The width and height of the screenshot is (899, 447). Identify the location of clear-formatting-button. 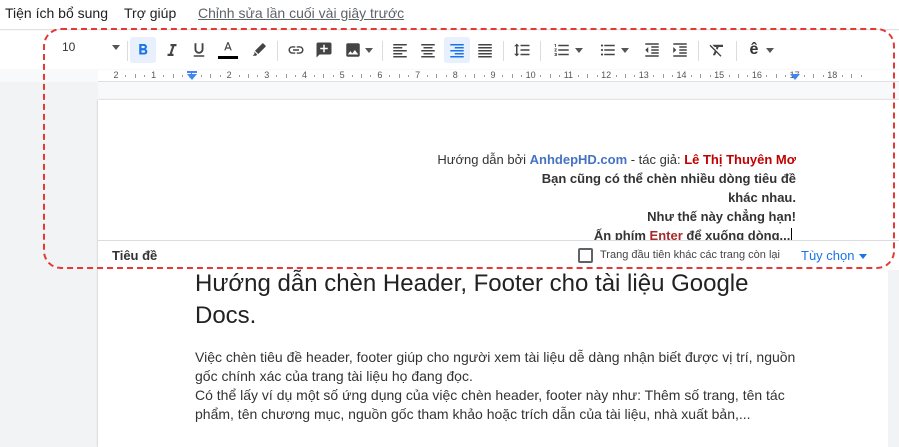
(717, 50).